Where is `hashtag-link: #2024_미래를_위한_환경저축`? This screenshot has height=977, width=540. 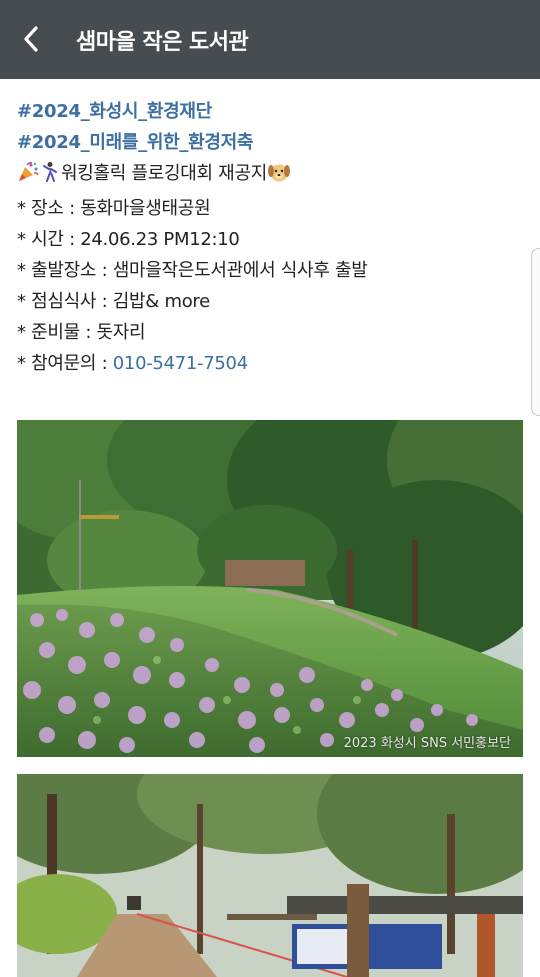 hashtag-link: #2024_미래를_위한_환경저축 is located at coordinates (135, 142).